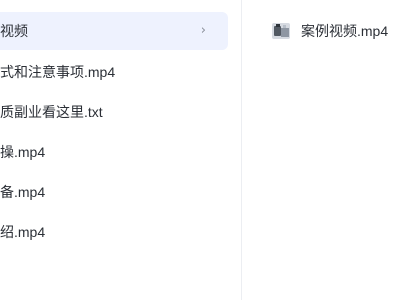 Image resolution: width=400 pixels, height=300 pixels. What do you see at coordinates (281, 31) in the screenshot?
I see `video-thumbnail-icon` at bounding box center [281, 31].